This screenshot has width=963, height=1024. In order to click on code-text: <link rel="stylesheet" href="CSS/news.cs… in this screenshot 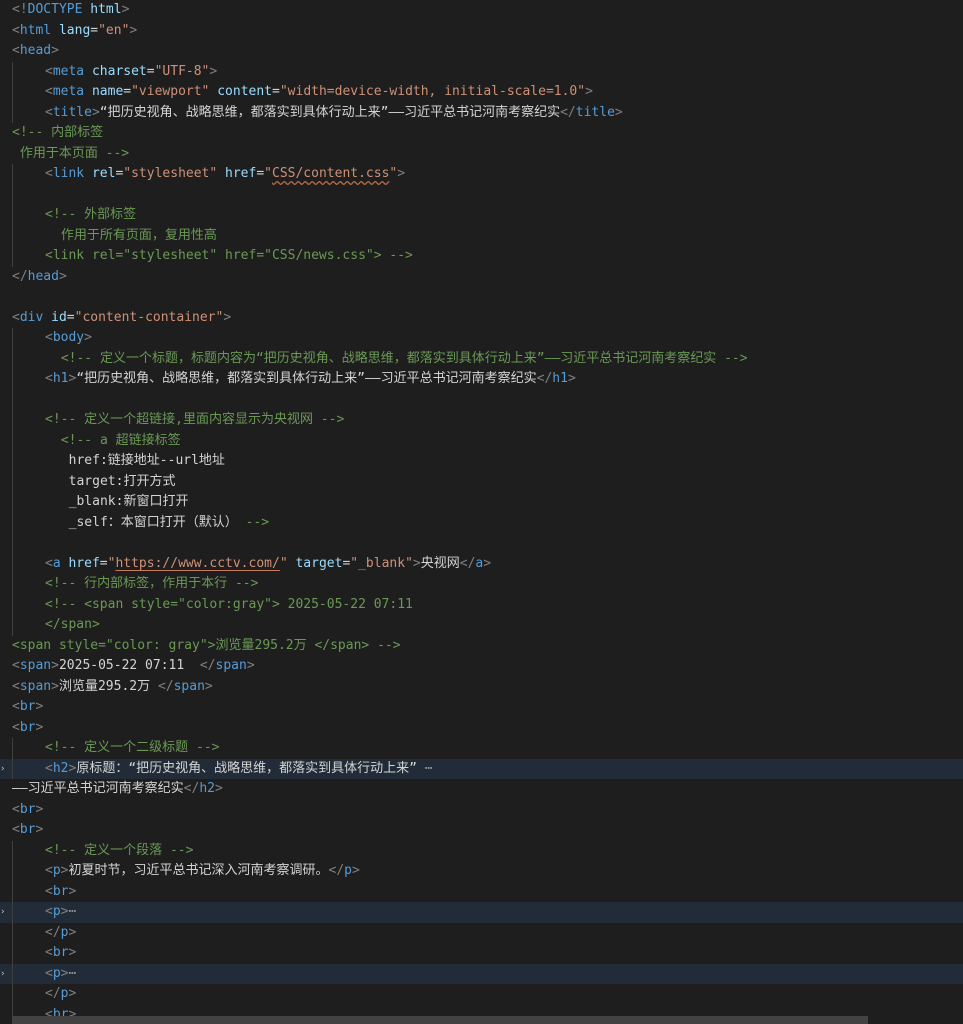, I will do `click(229, 256)`.